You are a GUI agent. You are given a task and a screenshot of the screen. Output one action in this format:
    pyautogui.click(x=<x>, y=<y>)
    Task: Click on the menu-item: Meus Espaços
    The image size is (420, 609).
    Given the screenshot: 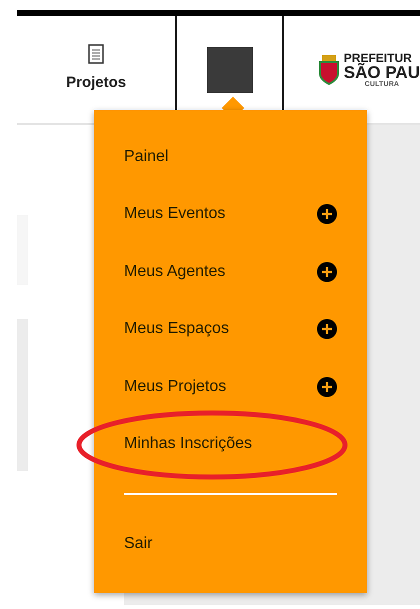 What is the action you would take?
    pyautogui.click(x=176, y=329)
    